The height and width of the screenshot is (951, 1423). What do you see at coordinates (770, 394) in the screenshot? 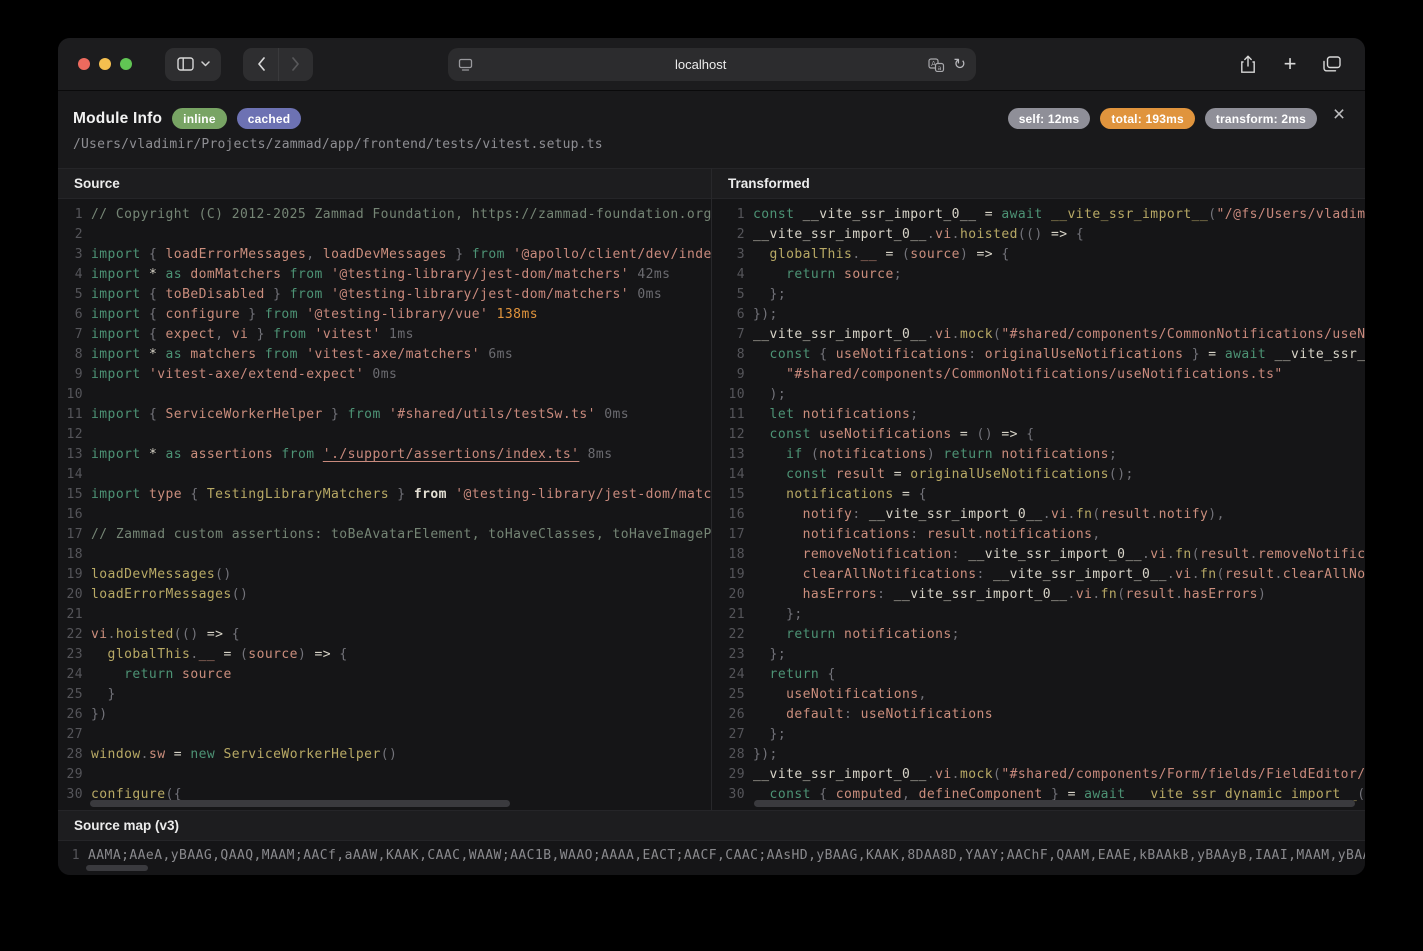
I see `code-token: );` at bounding box center [770, 394].